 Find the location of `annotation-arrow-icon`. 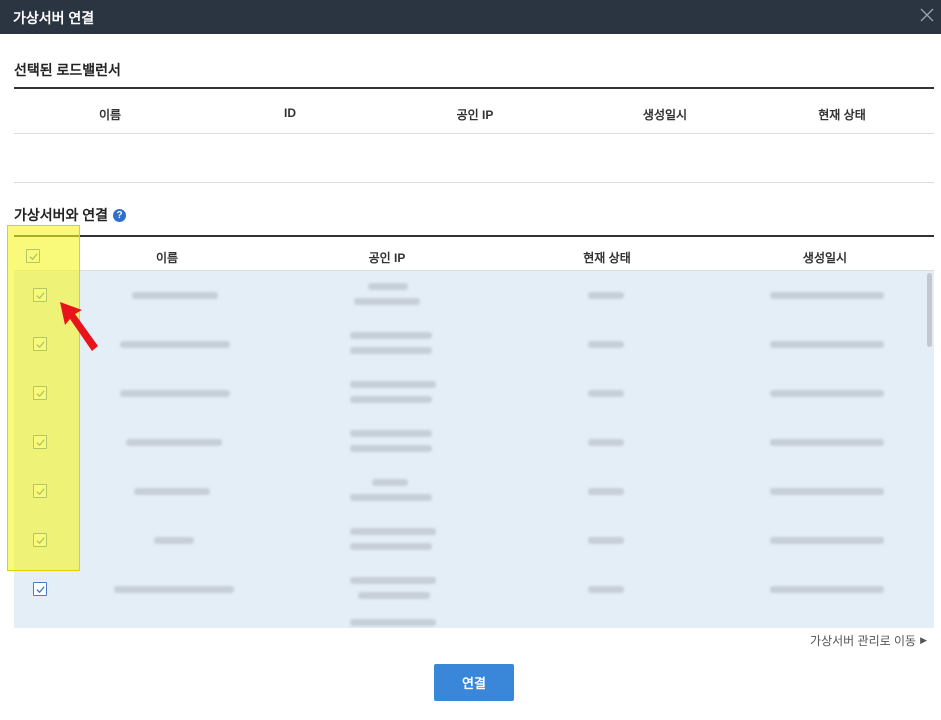

annotation-arrow-icon is located at coordinates (79, 326).